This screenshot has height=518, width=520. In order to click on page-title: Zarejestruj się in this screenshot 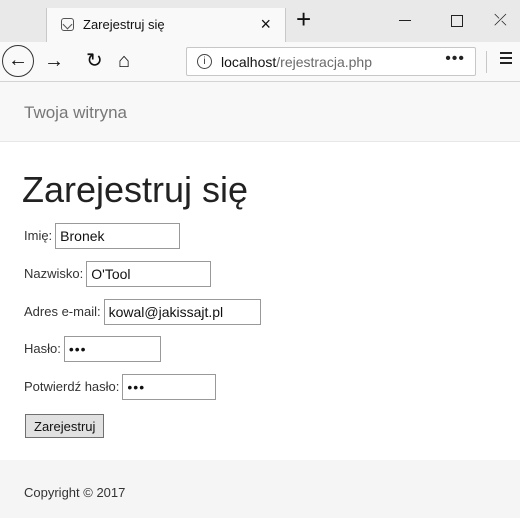, I will do `click(135, 189)`.